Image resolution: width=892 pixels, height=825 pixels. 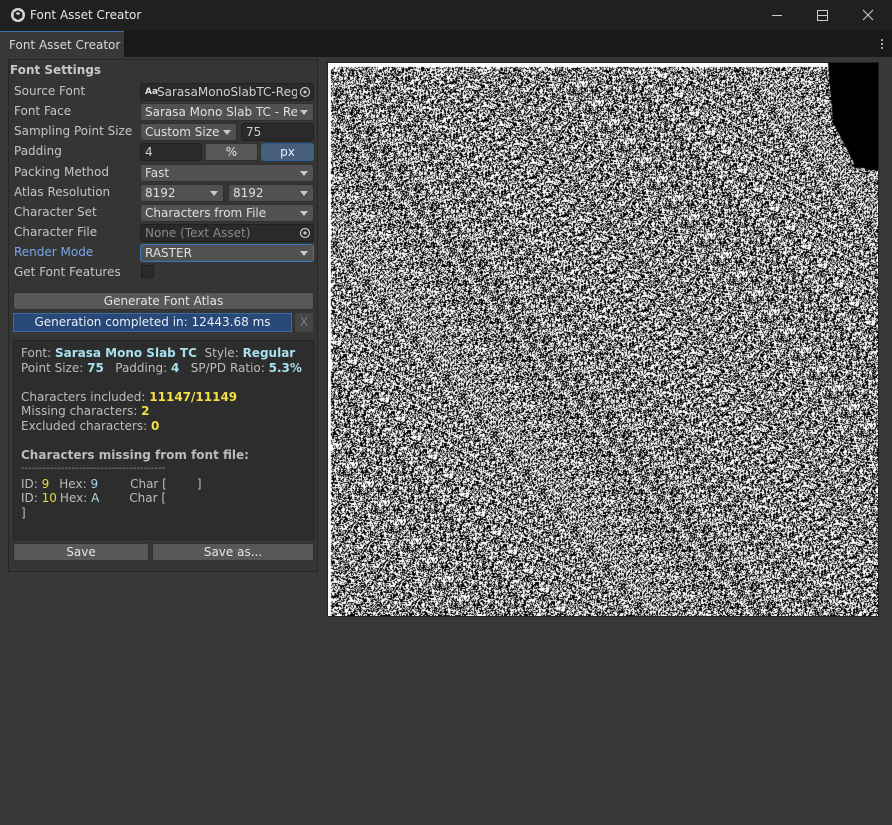 I want to click on point-label: Point Size:, so click(x=54, y=367).